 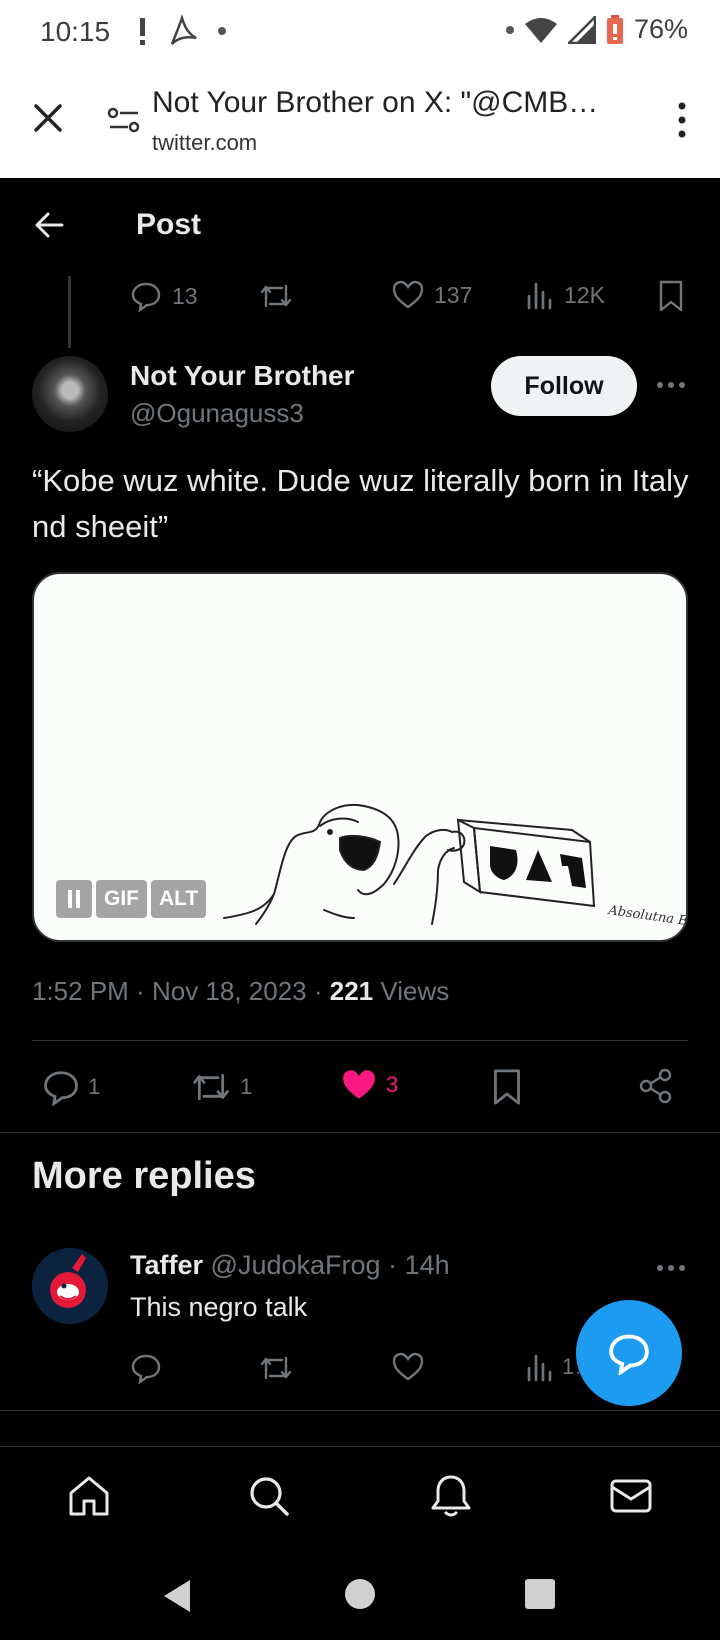 I want to click on heart-filled-icon, so click(x=359, y=1084).